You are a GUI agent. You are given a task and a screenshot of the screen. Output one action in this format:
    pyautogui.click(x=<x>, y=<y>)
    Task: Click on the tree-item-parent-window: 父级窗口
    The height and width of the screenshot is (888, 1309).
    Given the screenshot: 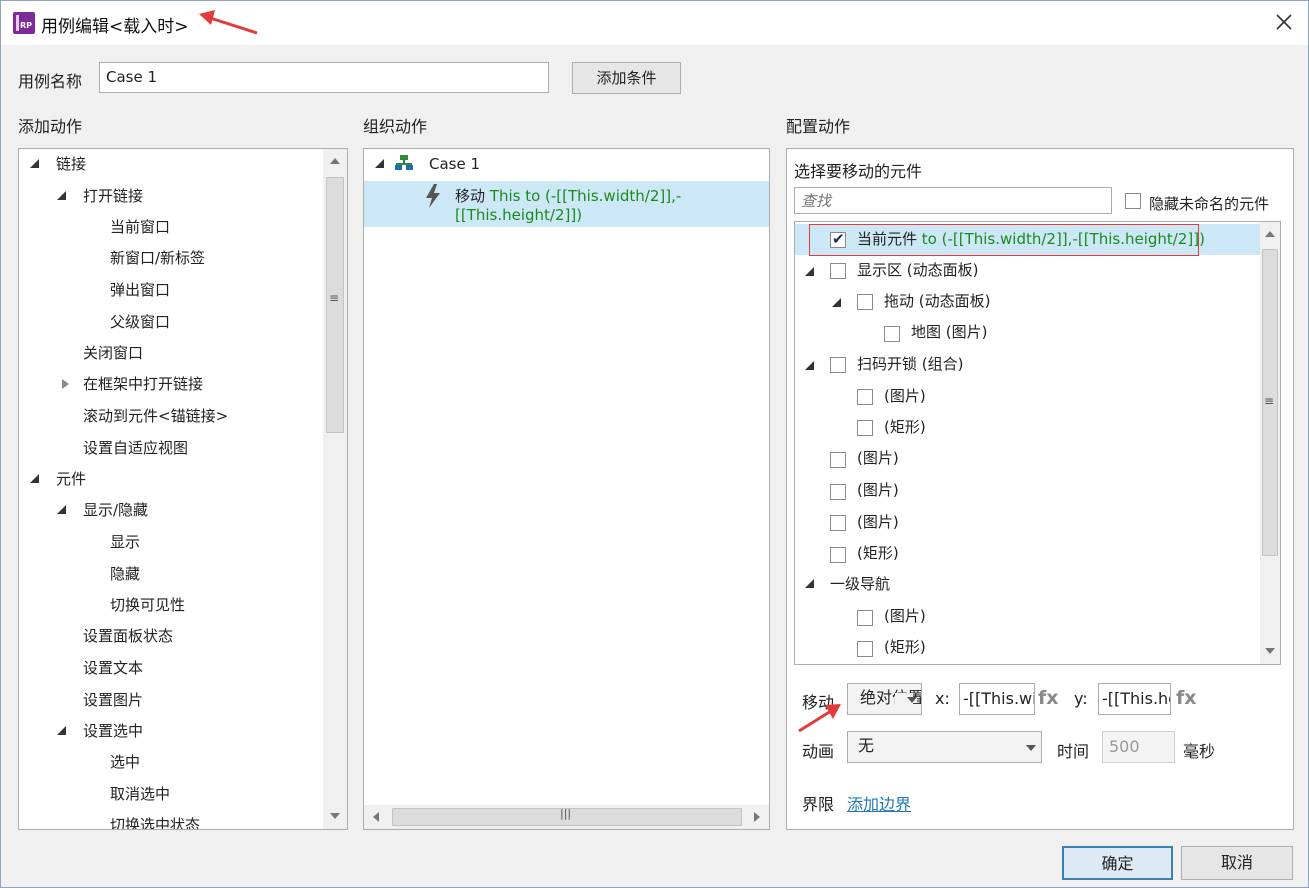 What is the action you would take?
    pyautogui.click(x=140, y=322)
    